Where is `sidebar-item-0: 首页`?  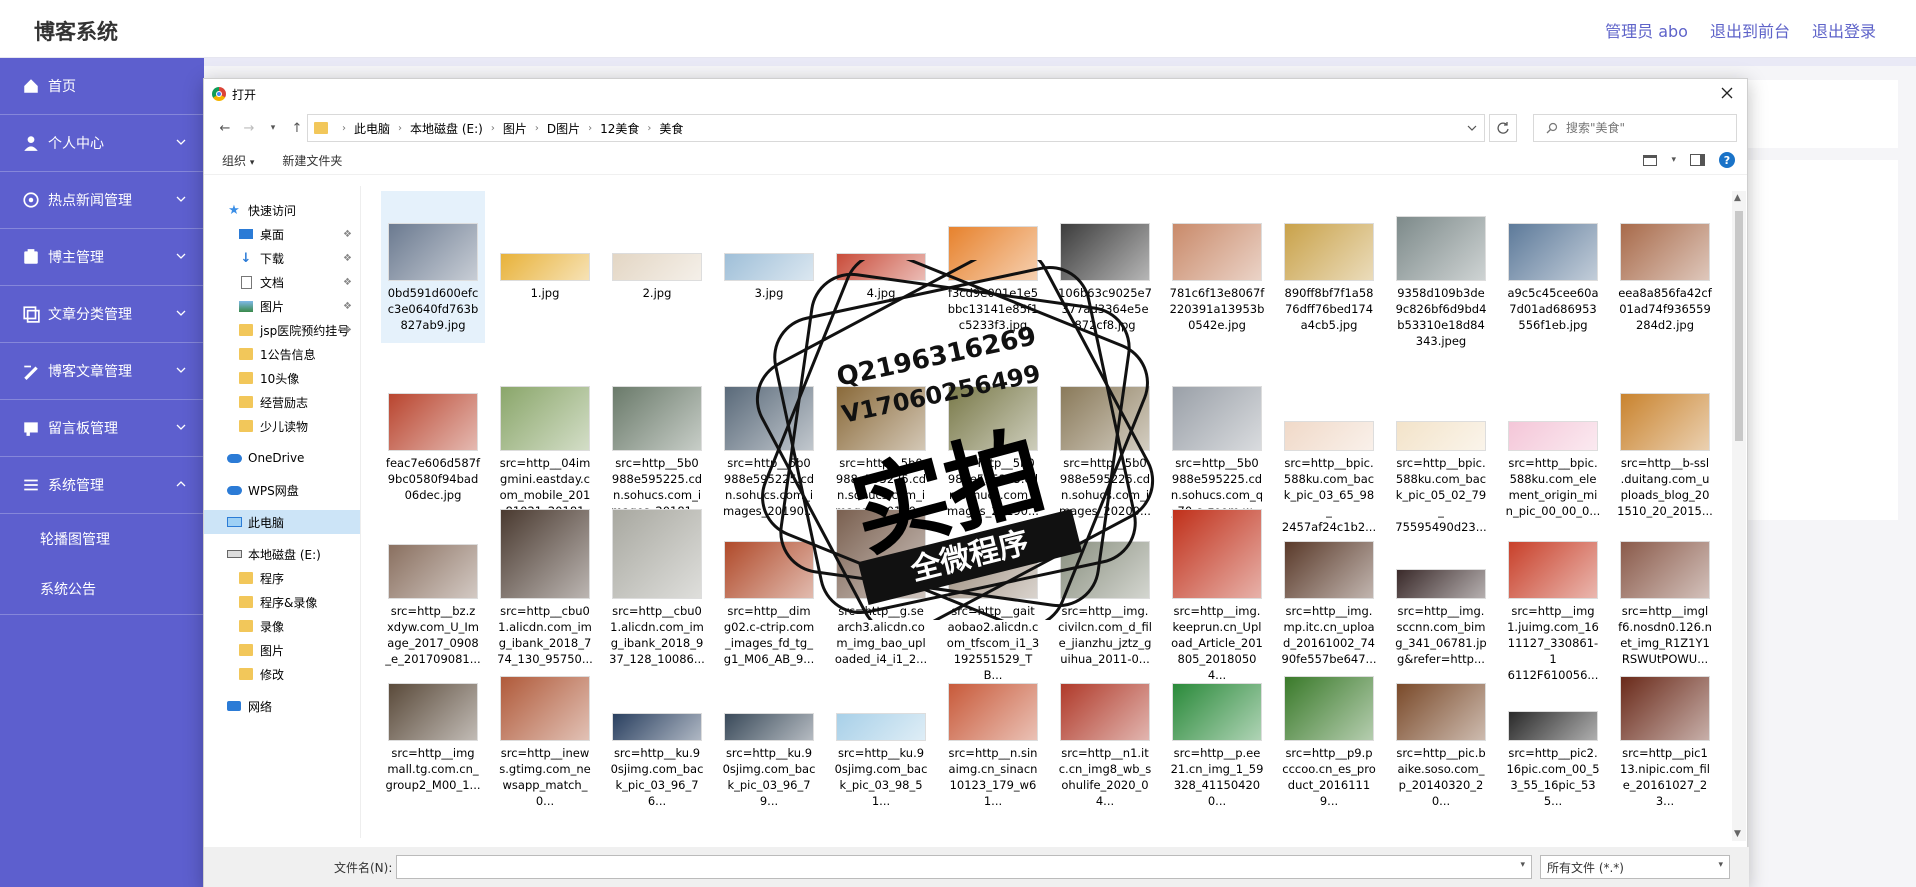
sidebar-item-0: 首页 is located at coordinates (102, 86).